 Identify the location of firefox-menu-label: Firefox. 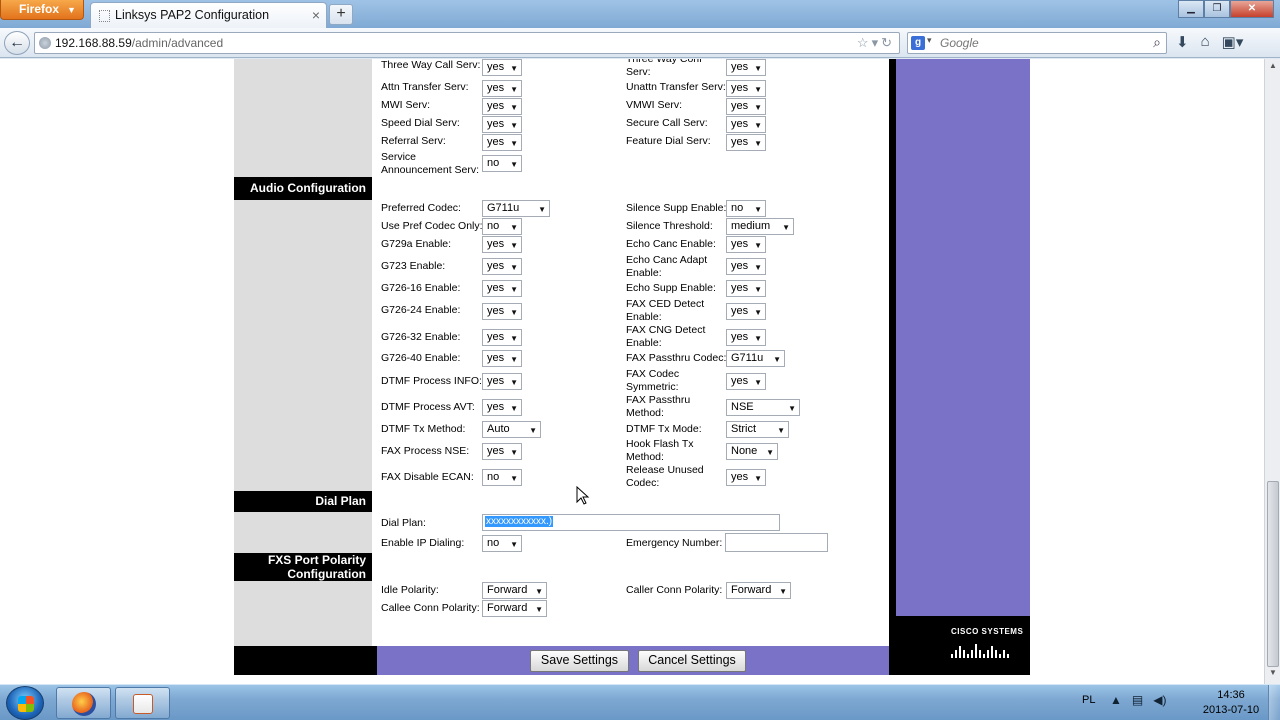
(39, 9).